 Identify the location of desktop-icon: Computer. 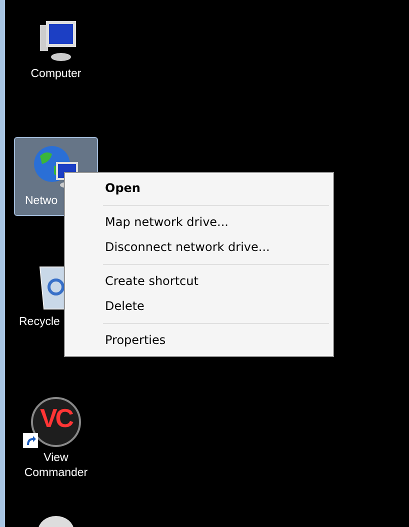
(56, 56).